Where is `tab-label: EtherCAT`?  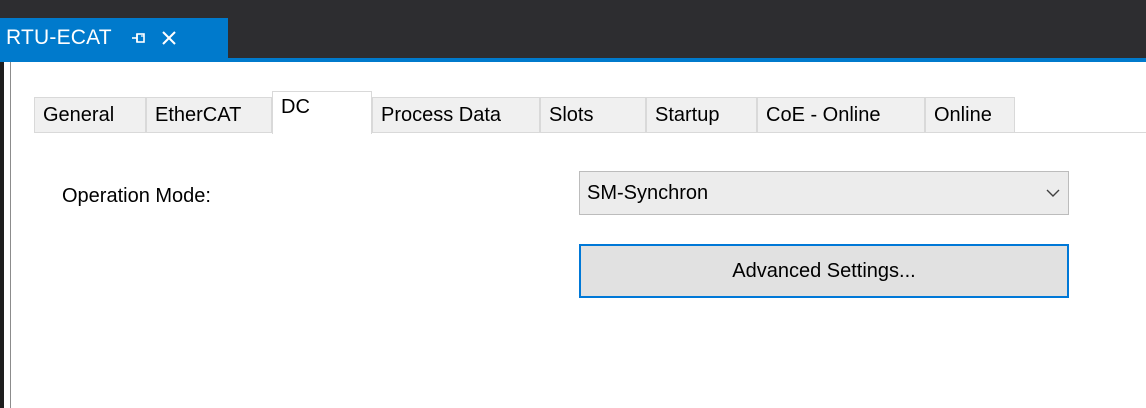
tab-label: EtherCAT is located at coordinates (198, 115).